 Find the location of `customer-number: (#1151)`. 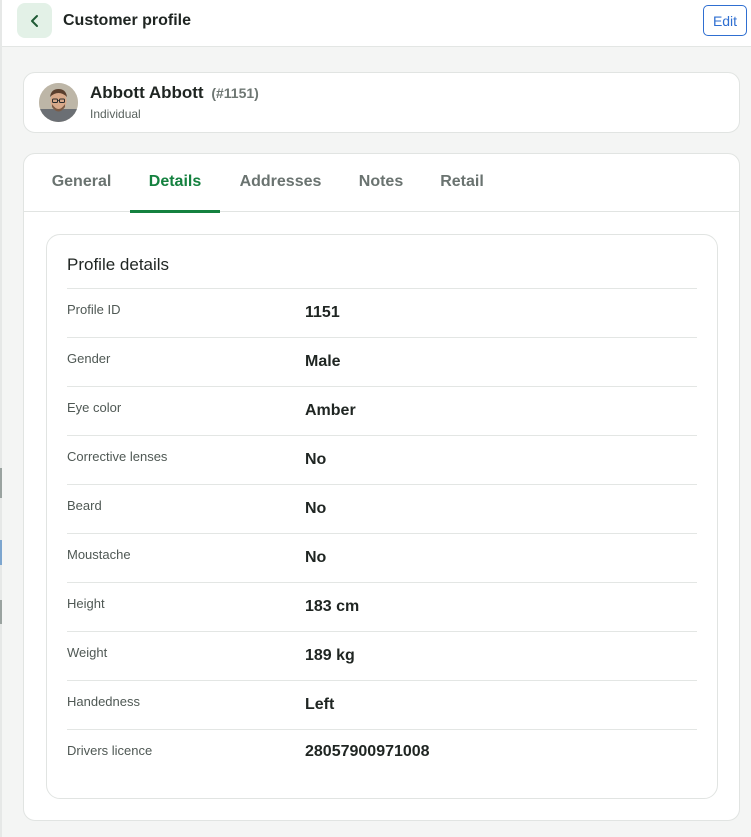

customer-number: (#1151) is located at coordinates (235, 93).